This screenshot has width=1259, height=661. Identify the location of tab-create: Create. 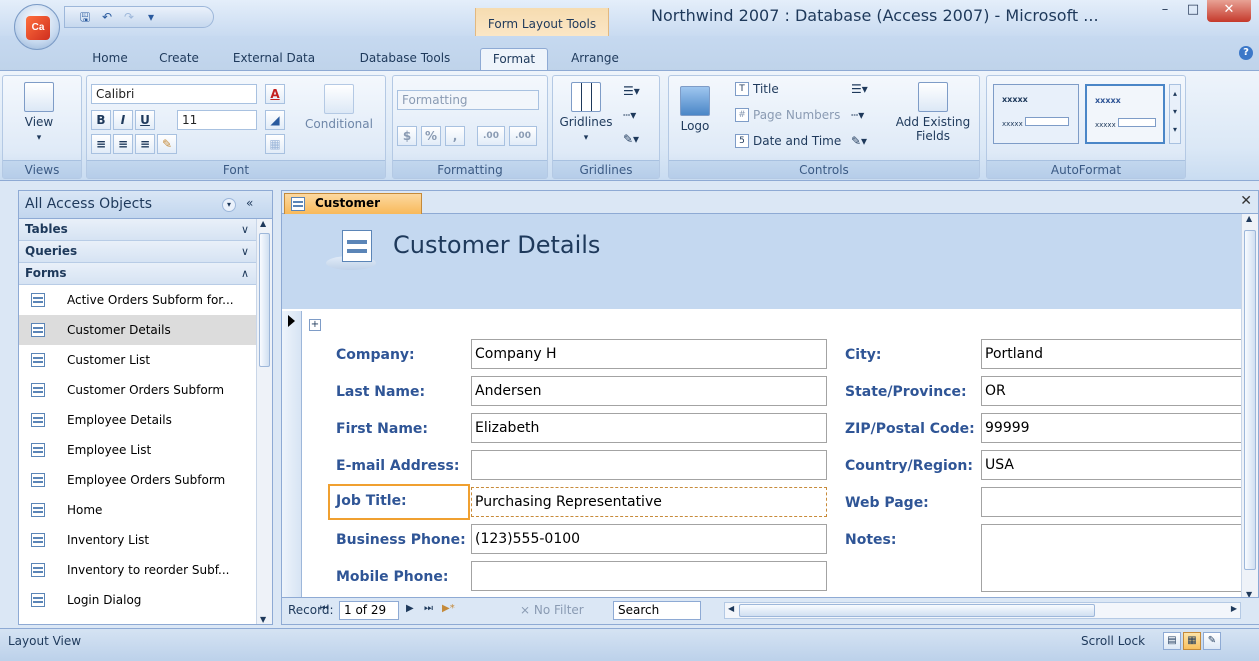
(179, 59).